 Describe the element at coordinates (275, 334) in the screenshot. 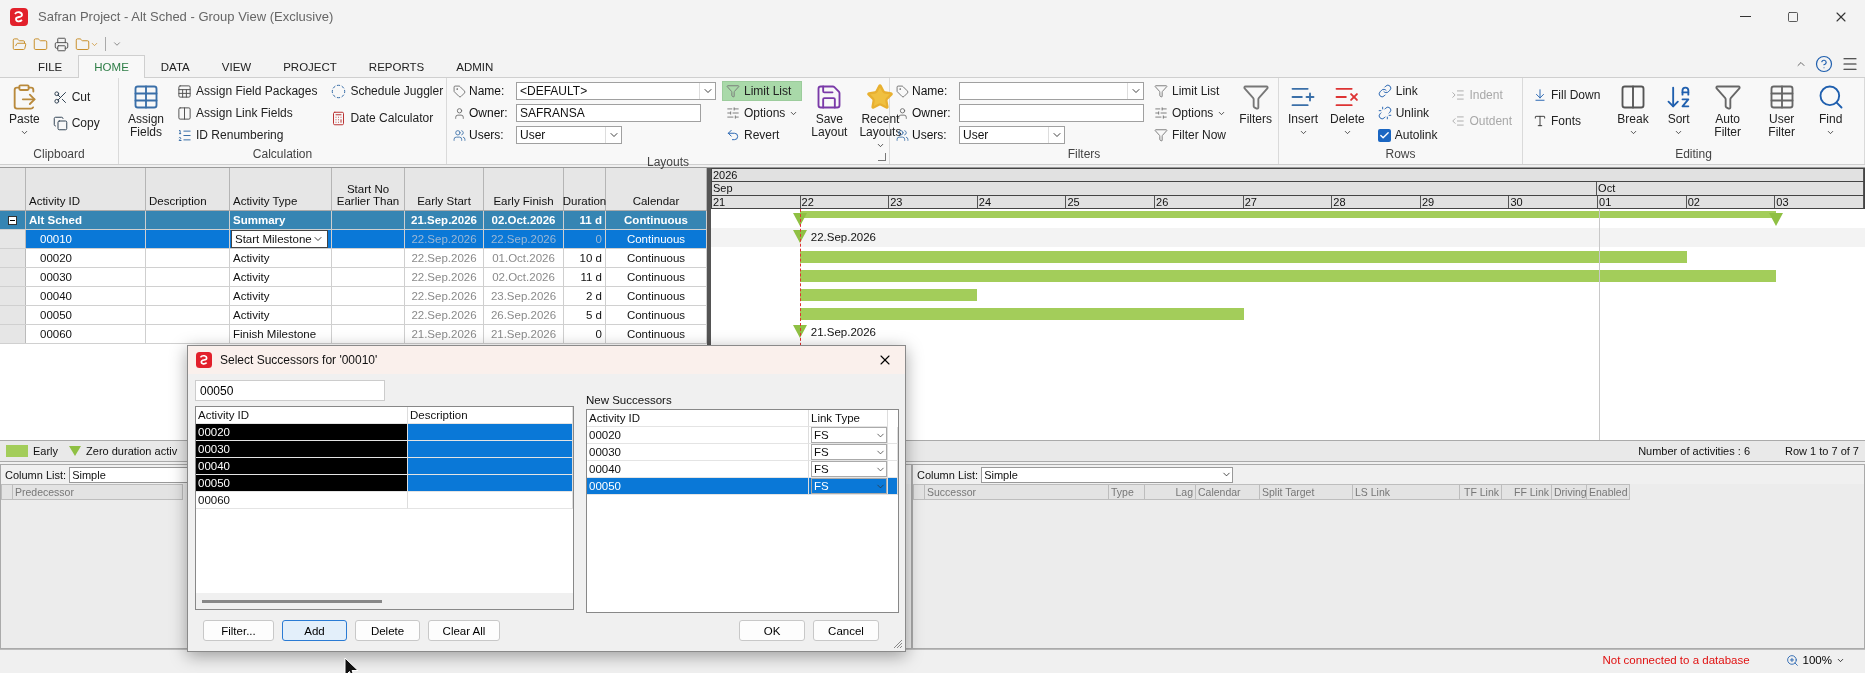

I see `table-cell: Finish Milestone` at that location.